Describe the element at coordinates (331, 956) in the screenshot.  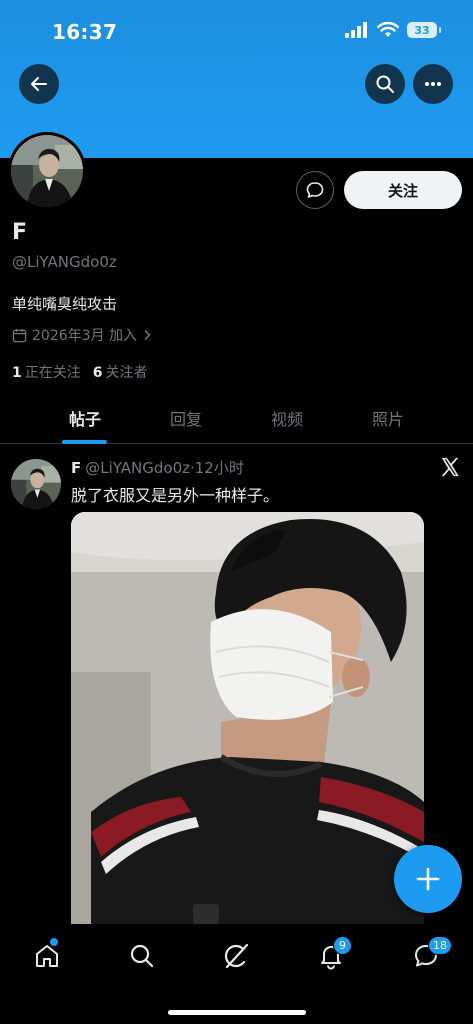
I see `nav-notifications: 9` at that location.